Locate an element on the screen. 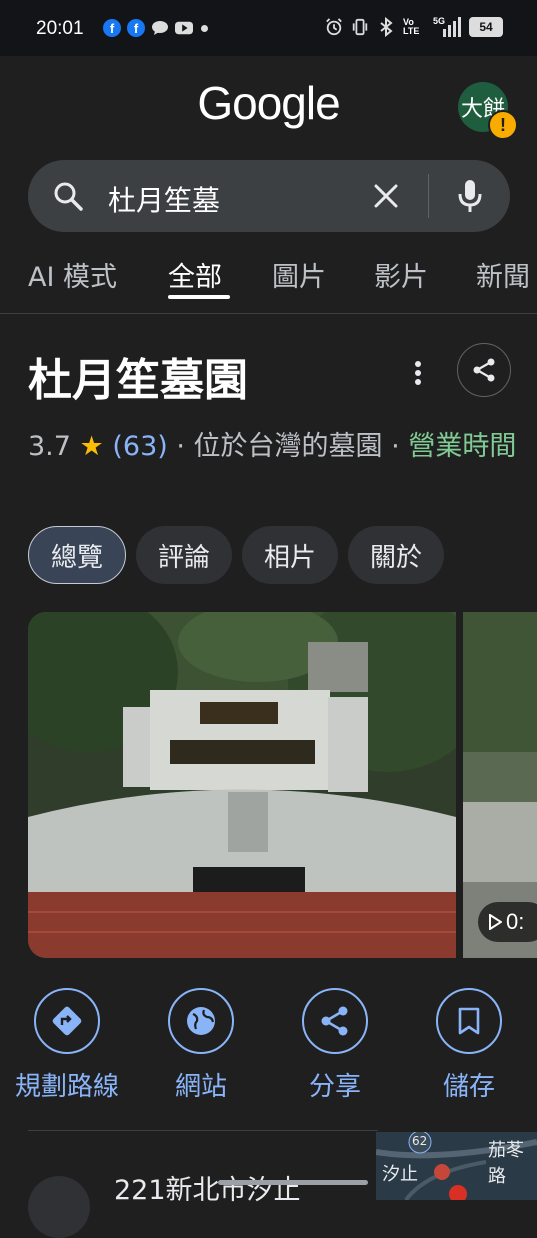 The width and height of the screenshot is (537, 1238). share-action-button: 分享 is located at coordinates (335, 1045).